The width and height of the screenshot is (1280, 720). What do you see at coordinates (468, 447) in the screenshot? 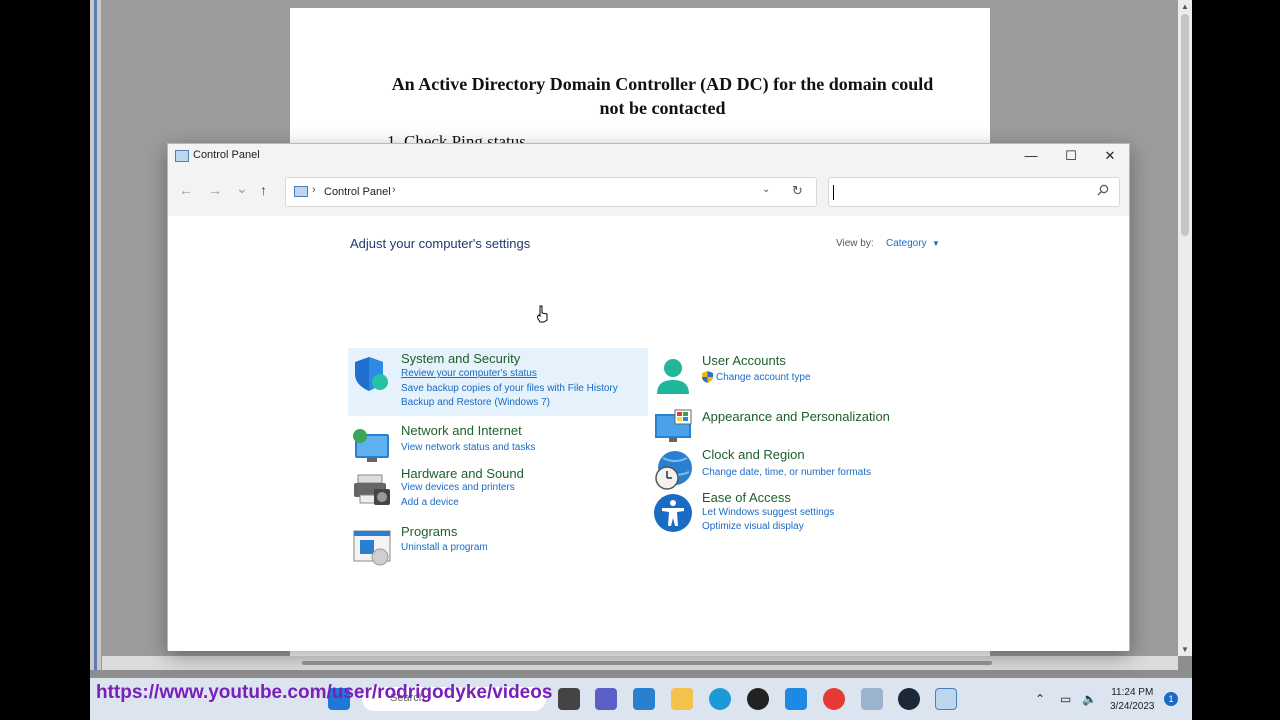
I see `network-status-link: View network status and tasks` at bounding box center [468, 447].